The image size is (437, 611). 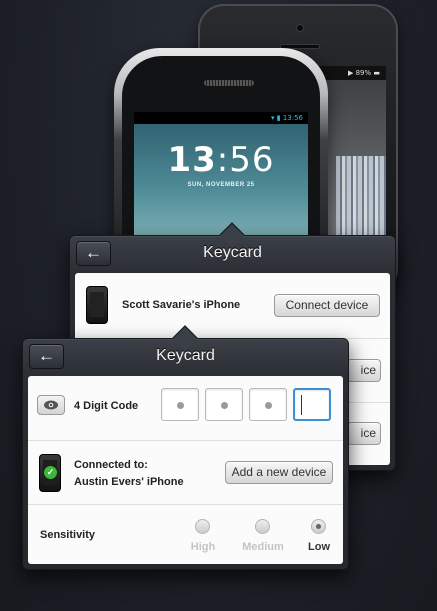 What do you see at coordinates (262, 526) in the screenshot?
I see `sensitivity-medium-radio` at bounding box center [262, 526].